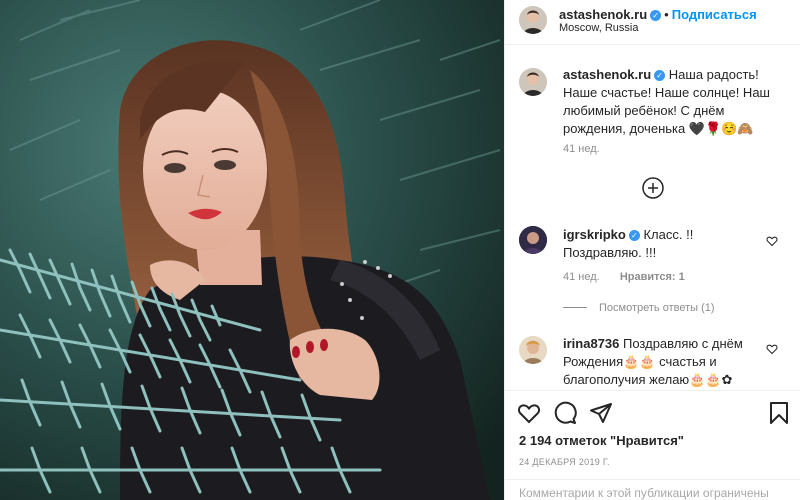  I want to click on likes-count: 2 194 отметок "Нравится", so click(601, 440).